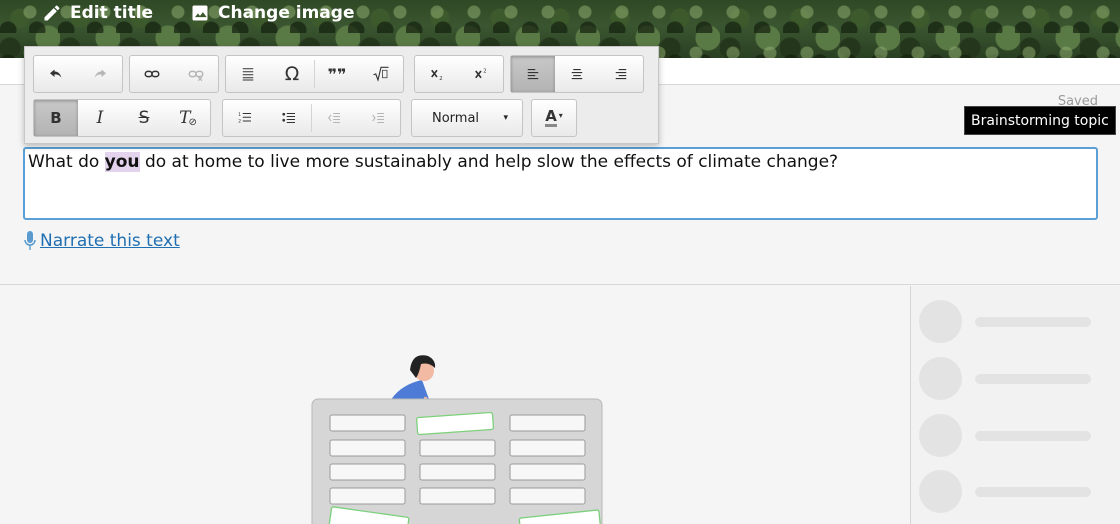  I want to click on color-group: A ▾, so click(554, 118).